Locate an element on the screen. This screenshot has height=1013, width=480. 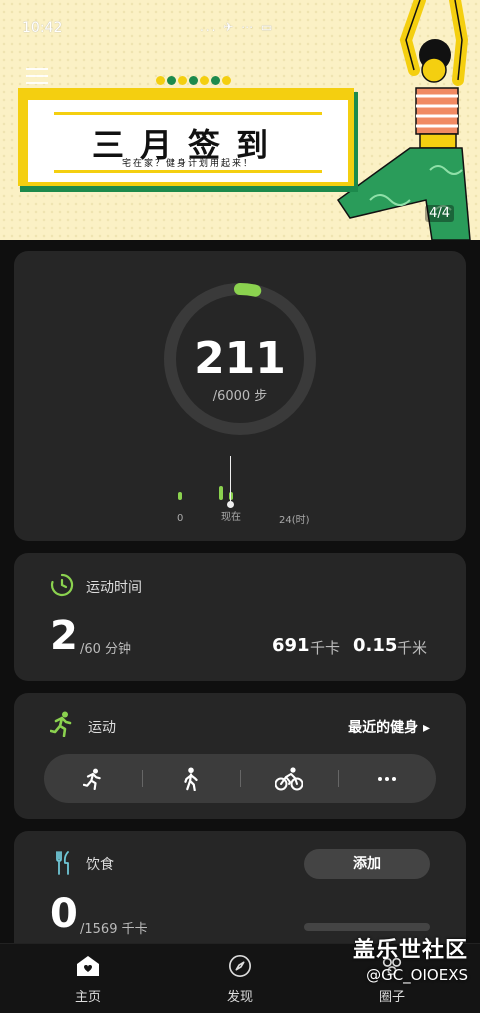
activity-selector is located at coordinates (240, 778).